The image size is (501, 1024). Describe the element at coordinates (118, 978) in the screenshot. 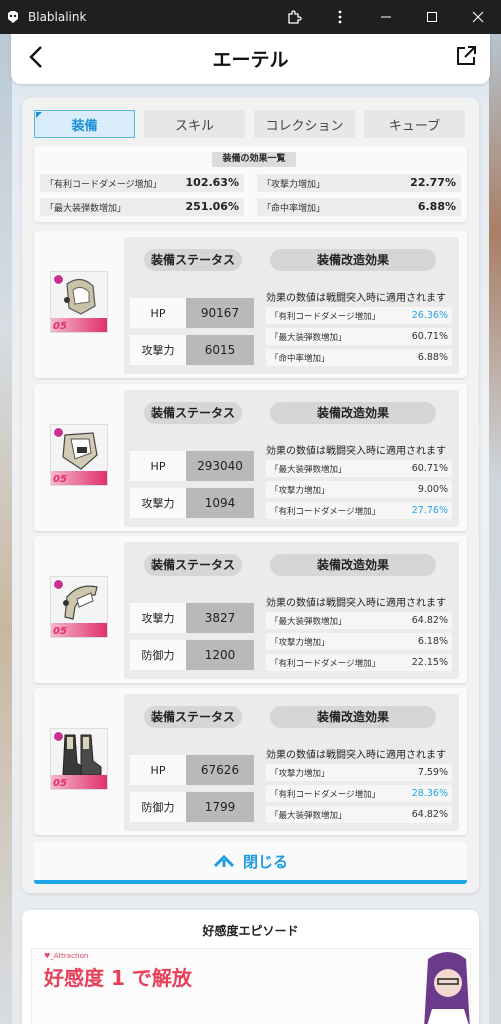

I see `unlock-text: 好感度 1 で解放` at that location.